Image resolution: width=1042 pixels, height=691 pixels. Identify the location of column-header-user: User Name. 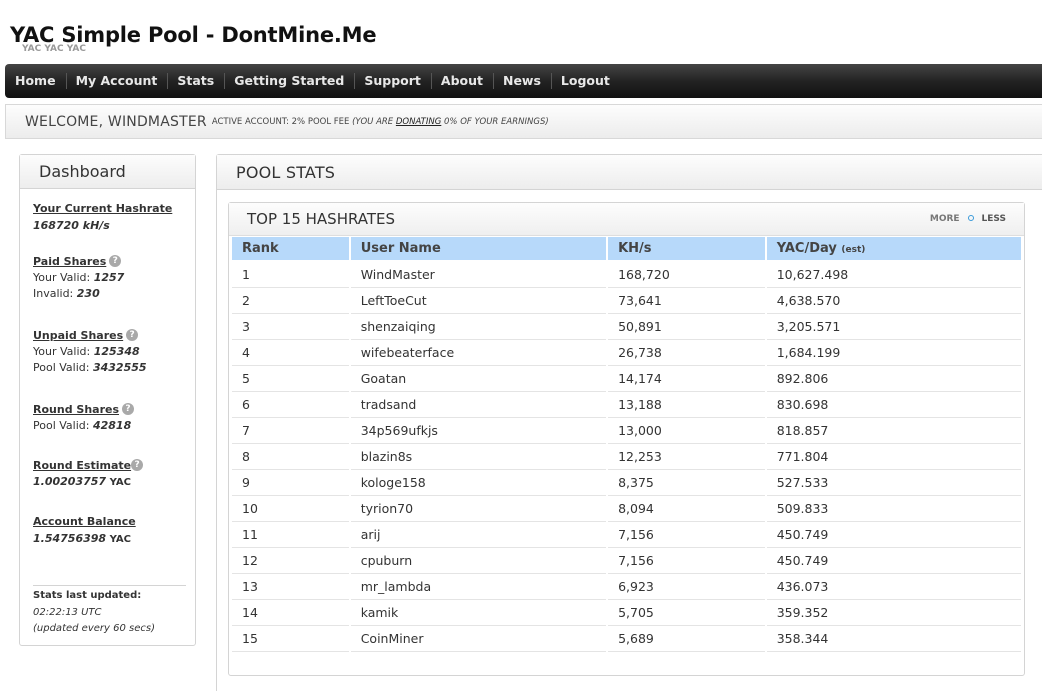
(478, 249).